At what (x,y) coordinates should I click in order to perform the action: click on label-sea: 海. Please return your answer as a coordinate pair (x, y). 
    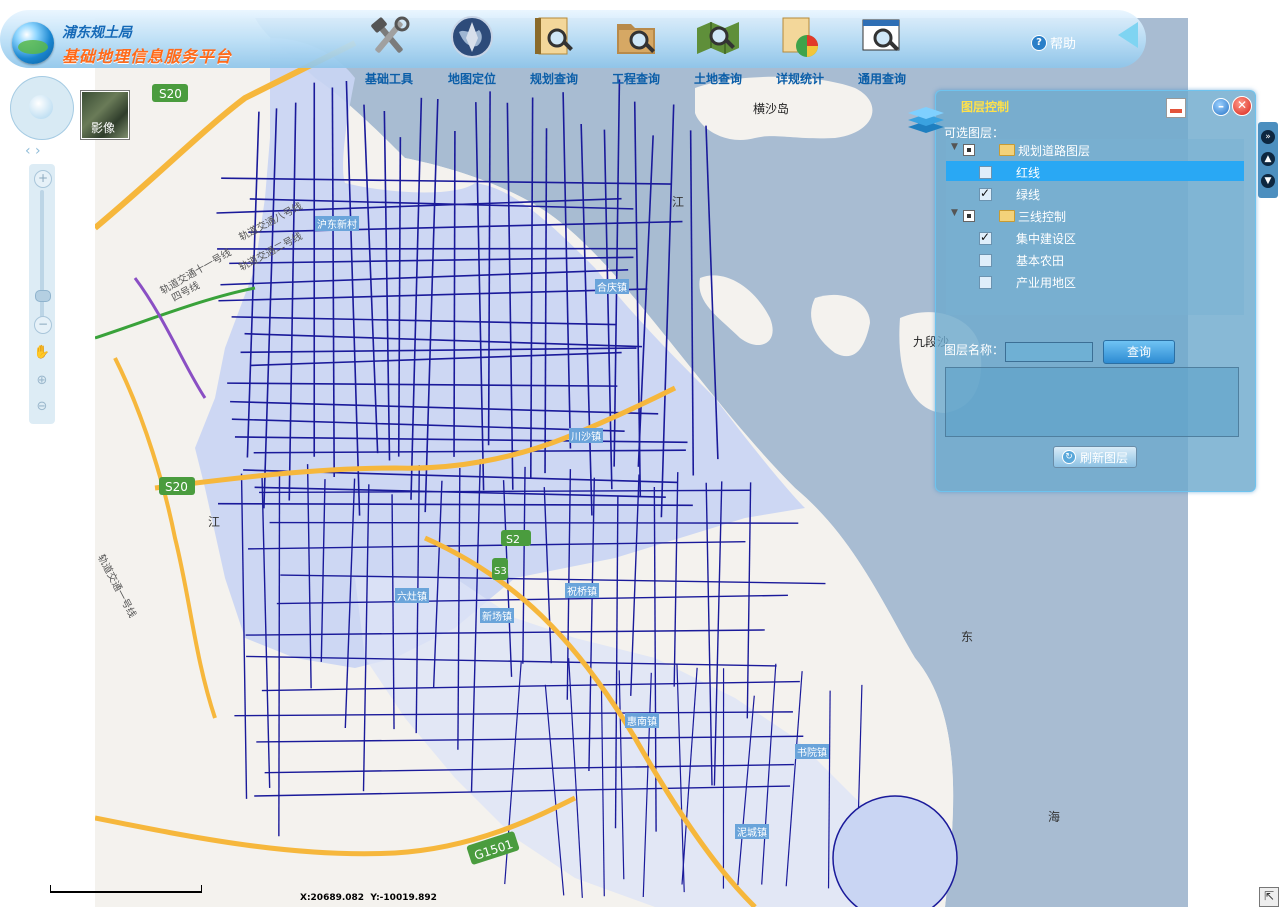
    Looking at the image, I should click on (1054, 817).